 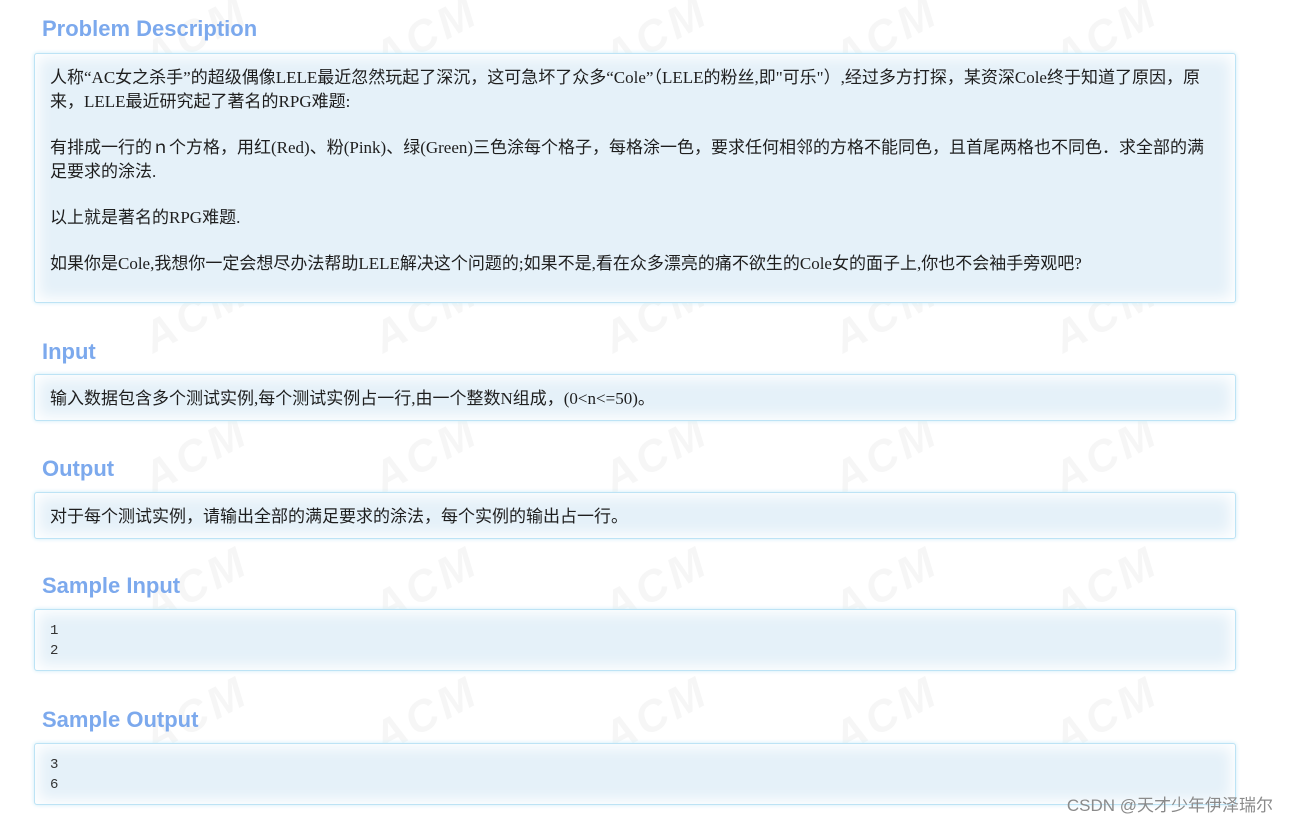 What do you see at coordinates (150, 28) in the screenshot?
I see `problem-description-title: Problem Description` at bounding box center [150, 28].